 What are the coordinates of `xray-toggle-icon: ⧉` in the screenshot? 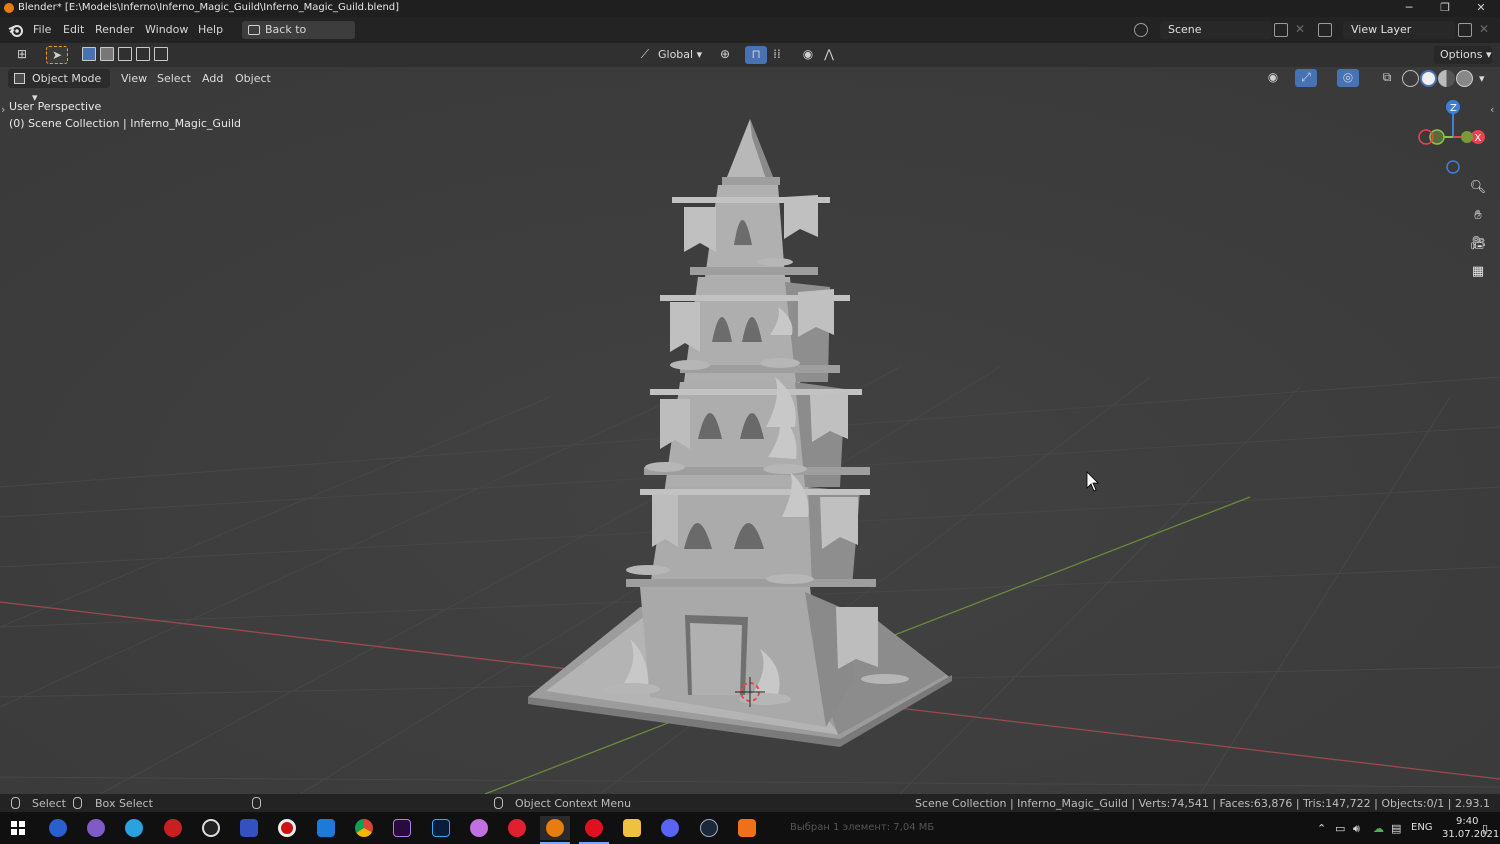 It's located at (1387, 78).